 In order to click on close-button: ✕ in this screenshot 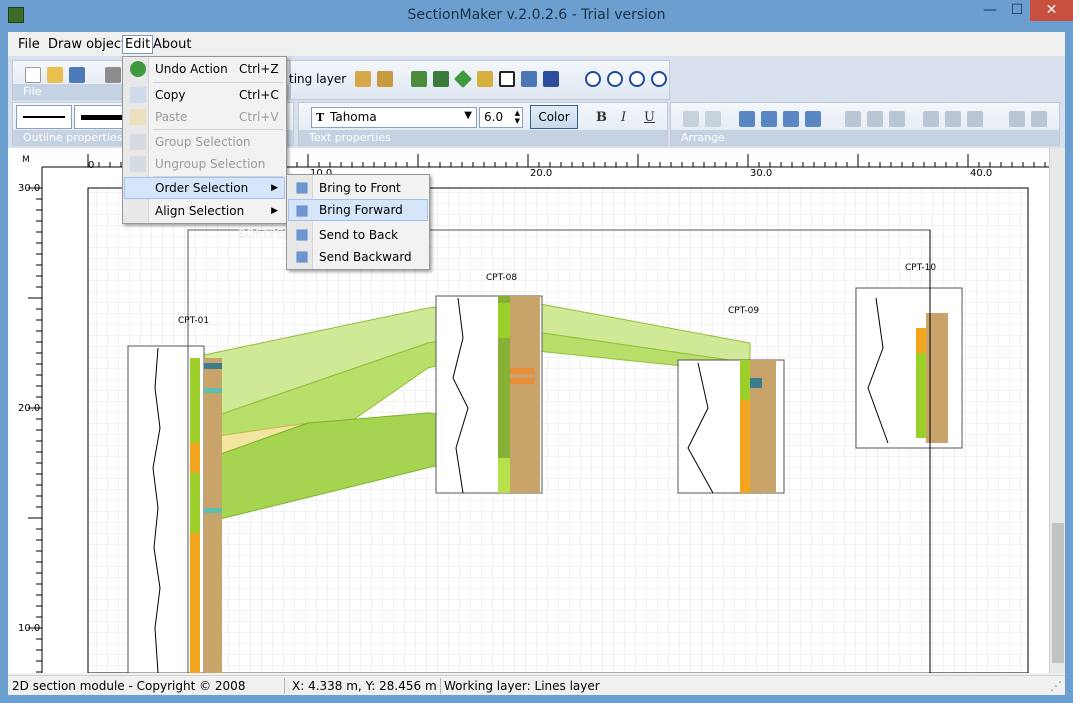, I will do `click(1051, 10)`.